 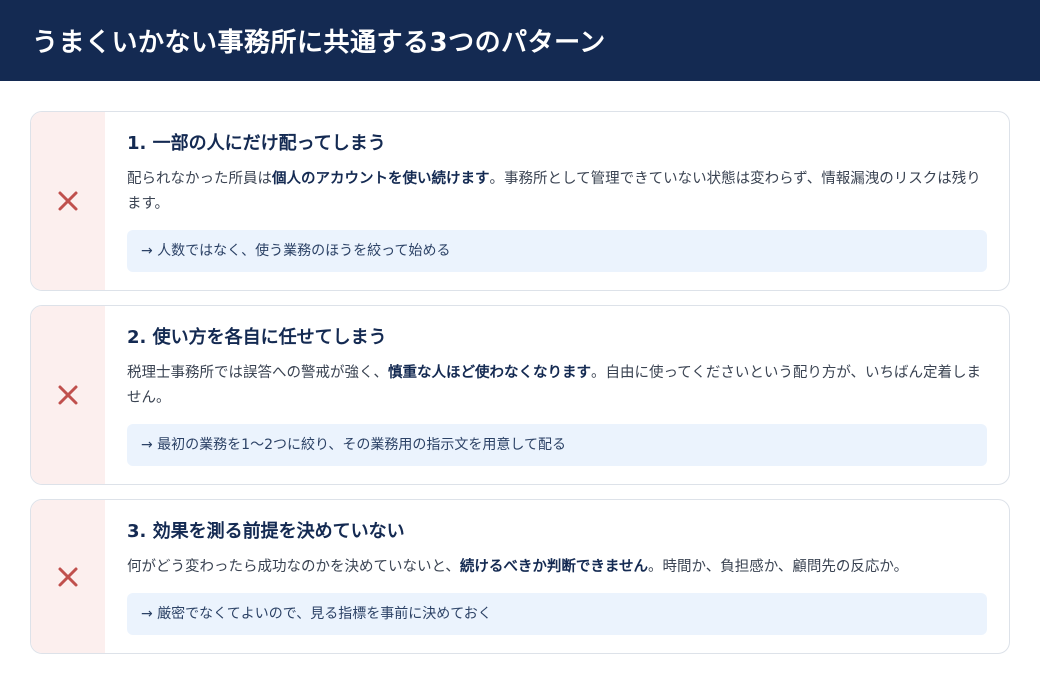 I want to click on pattern-tip: → 厳密でなくてよいので、見る指標を事前に決めておく, so click(x=557, y=614).